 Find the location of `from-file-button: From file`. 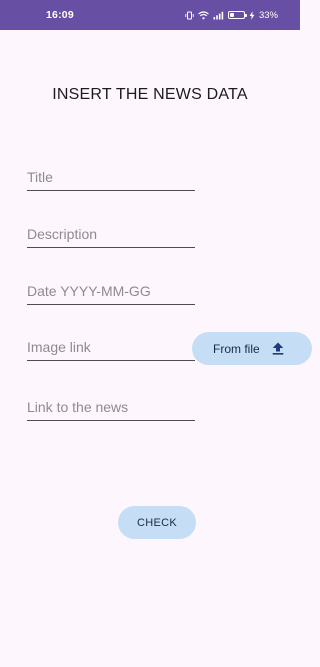

from-file-button: From file is located at coordinates (252, 348).